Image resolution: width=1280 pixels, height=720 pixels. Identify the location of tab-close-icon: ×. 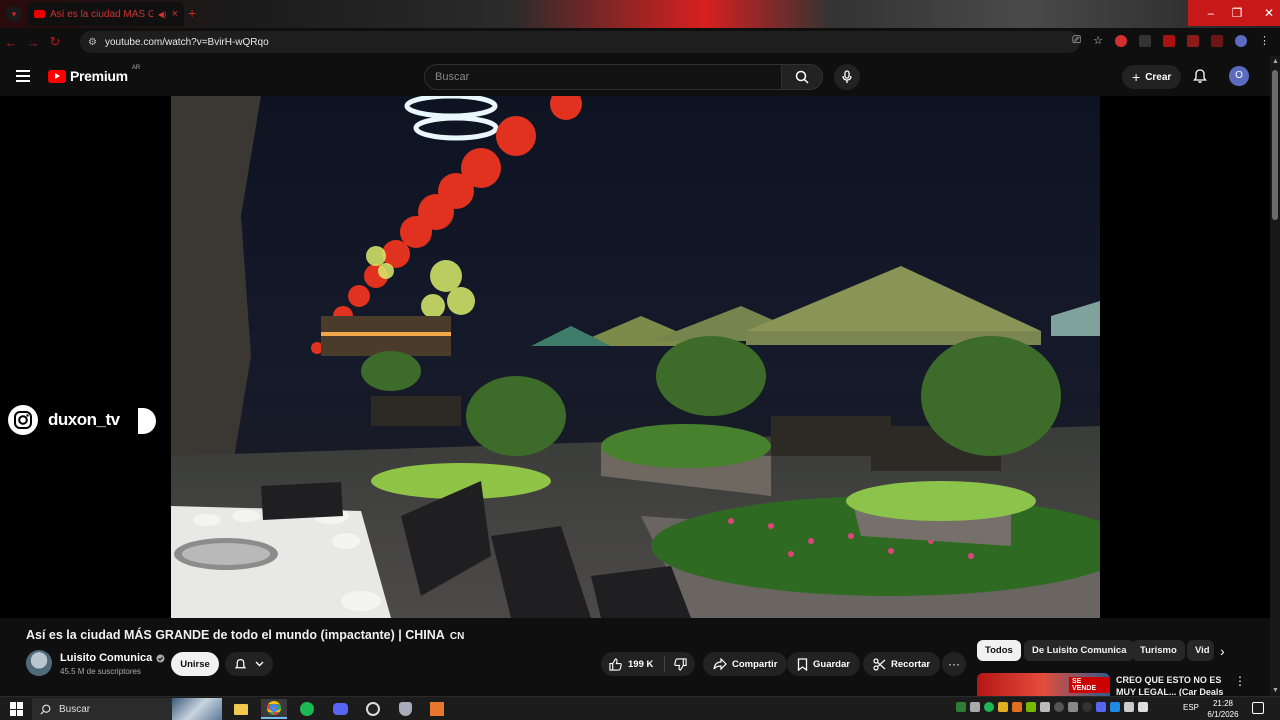
(175, 14).